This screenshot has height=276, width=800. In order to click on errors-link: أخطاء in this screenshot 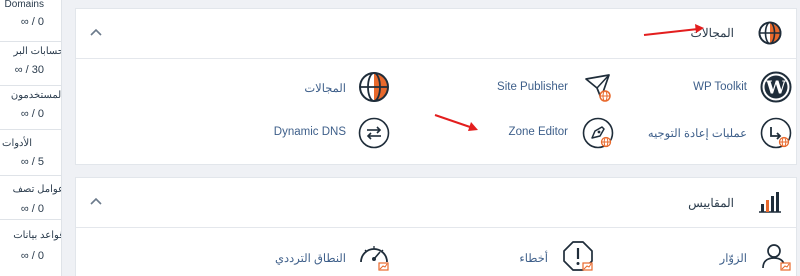, I will do `click(536, 256)`.